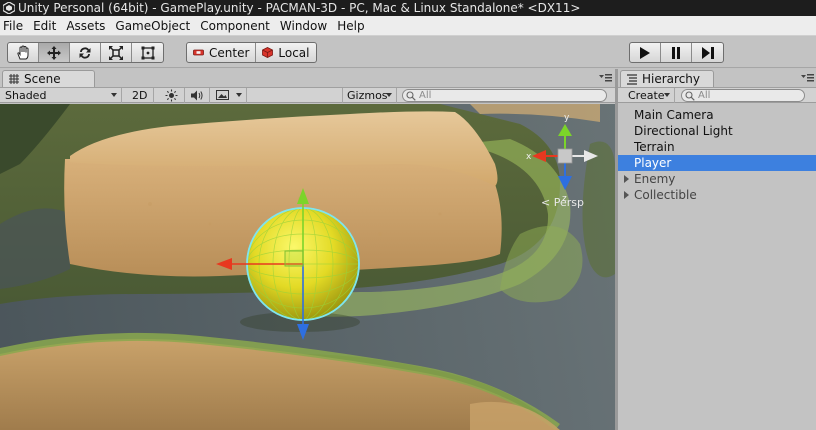  I want to click on playback-controls, so click(676, 52).